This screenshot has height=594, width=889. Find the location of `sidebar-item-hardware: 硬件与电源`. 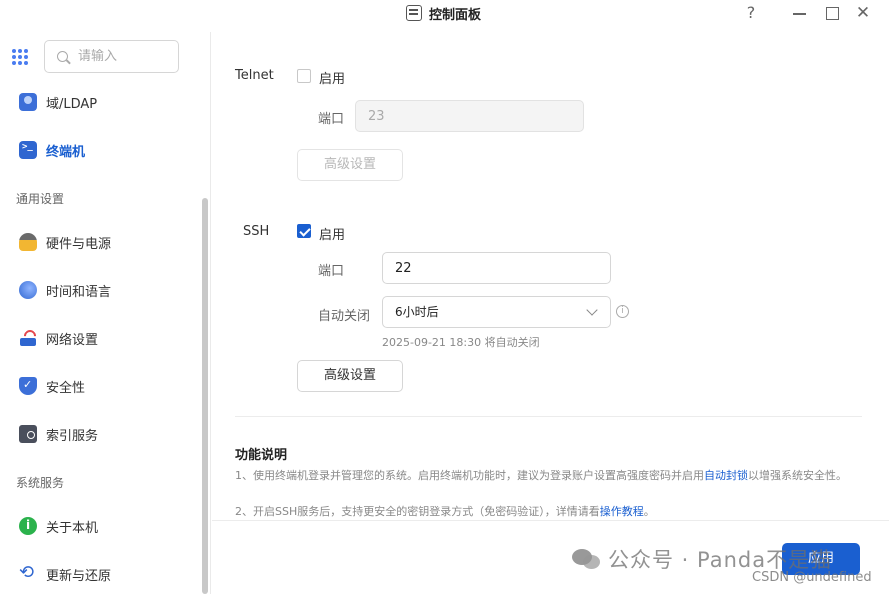

sidebar-item-hardware: 硬件与电源 is located at coordinates (102, 242).